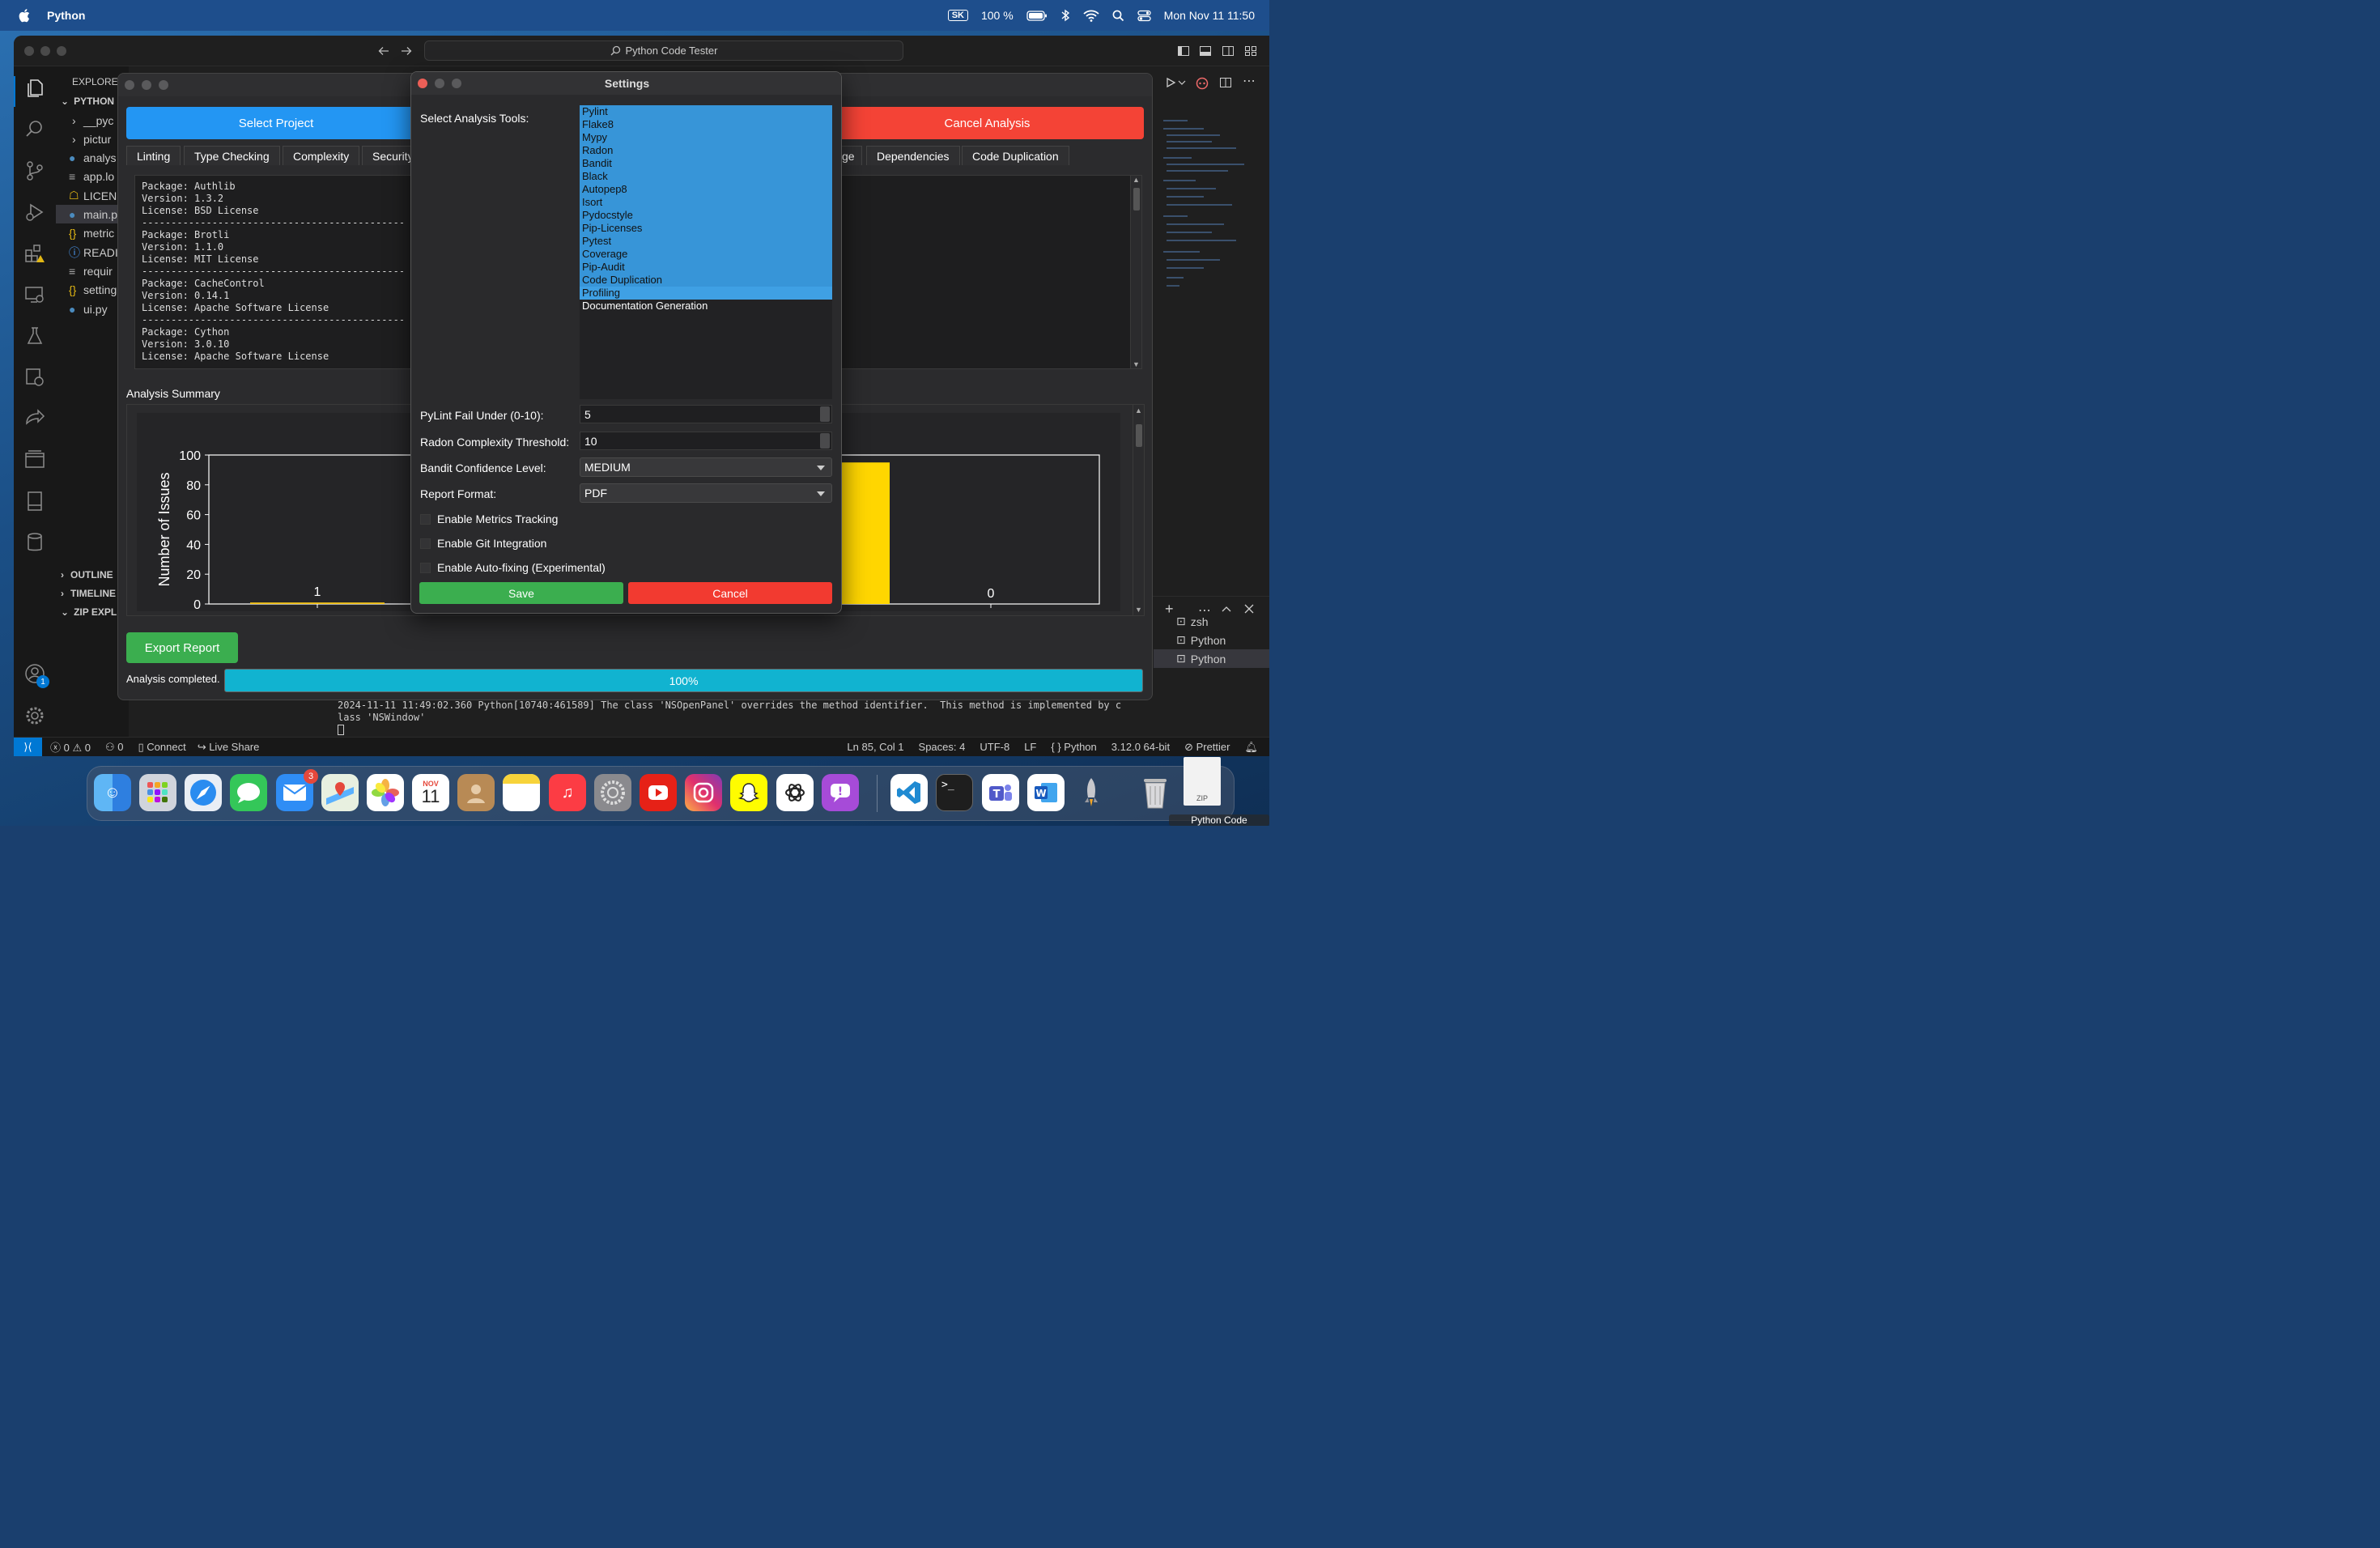 This screenshot has width=2380, height=1548. I want to click on maps-icon, so click(340, 793).